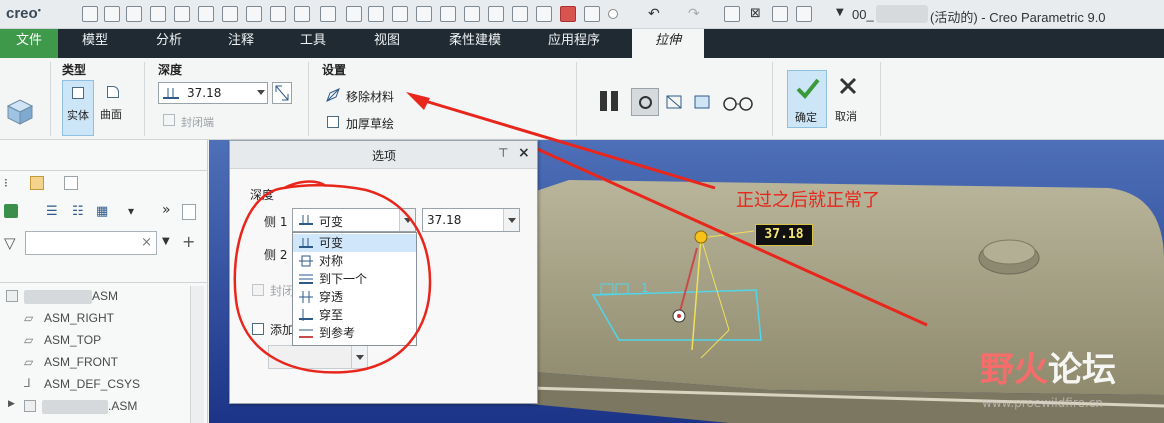  What do you see at coordinates (189, 212) in the screenshot?
I see `notes-icon` at bounding box center [189, 212].